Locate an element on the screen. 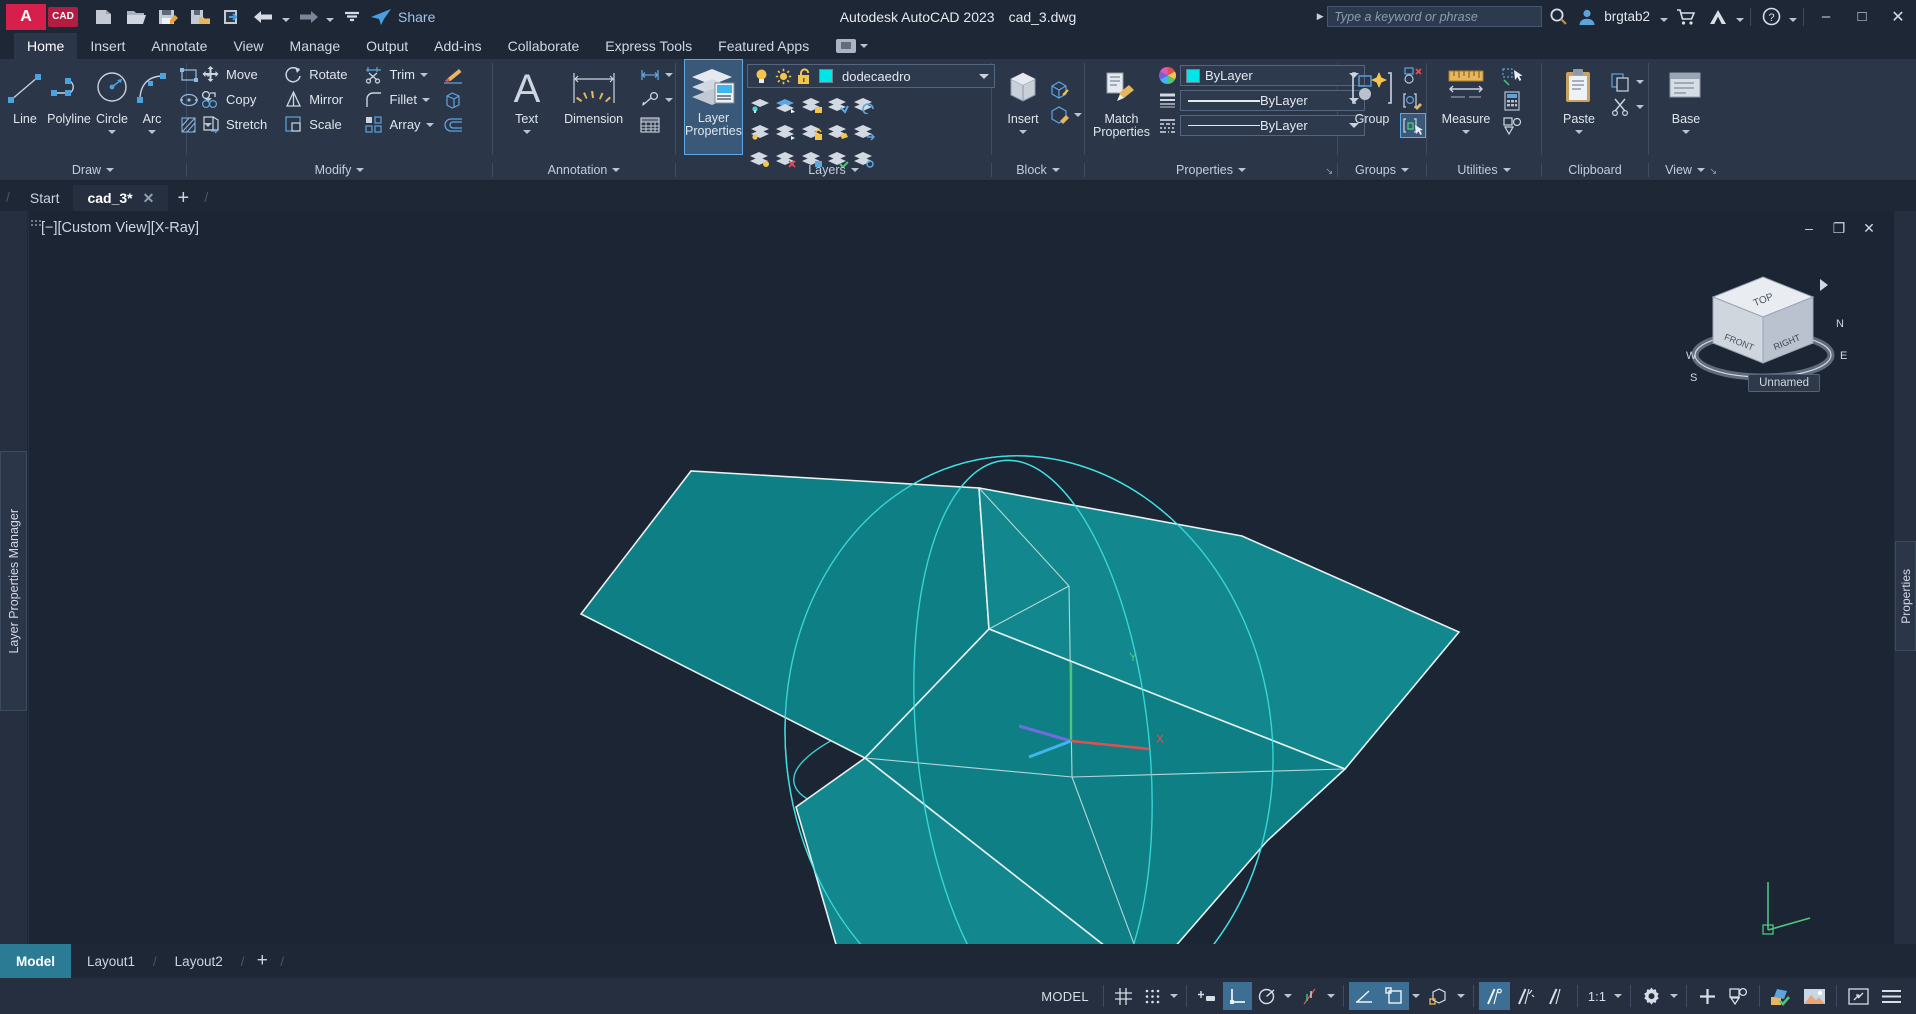 Image resolution: width=1916 pixels, height=1014 pixels. autodesk-icon is located at coordinates (1718, 17).